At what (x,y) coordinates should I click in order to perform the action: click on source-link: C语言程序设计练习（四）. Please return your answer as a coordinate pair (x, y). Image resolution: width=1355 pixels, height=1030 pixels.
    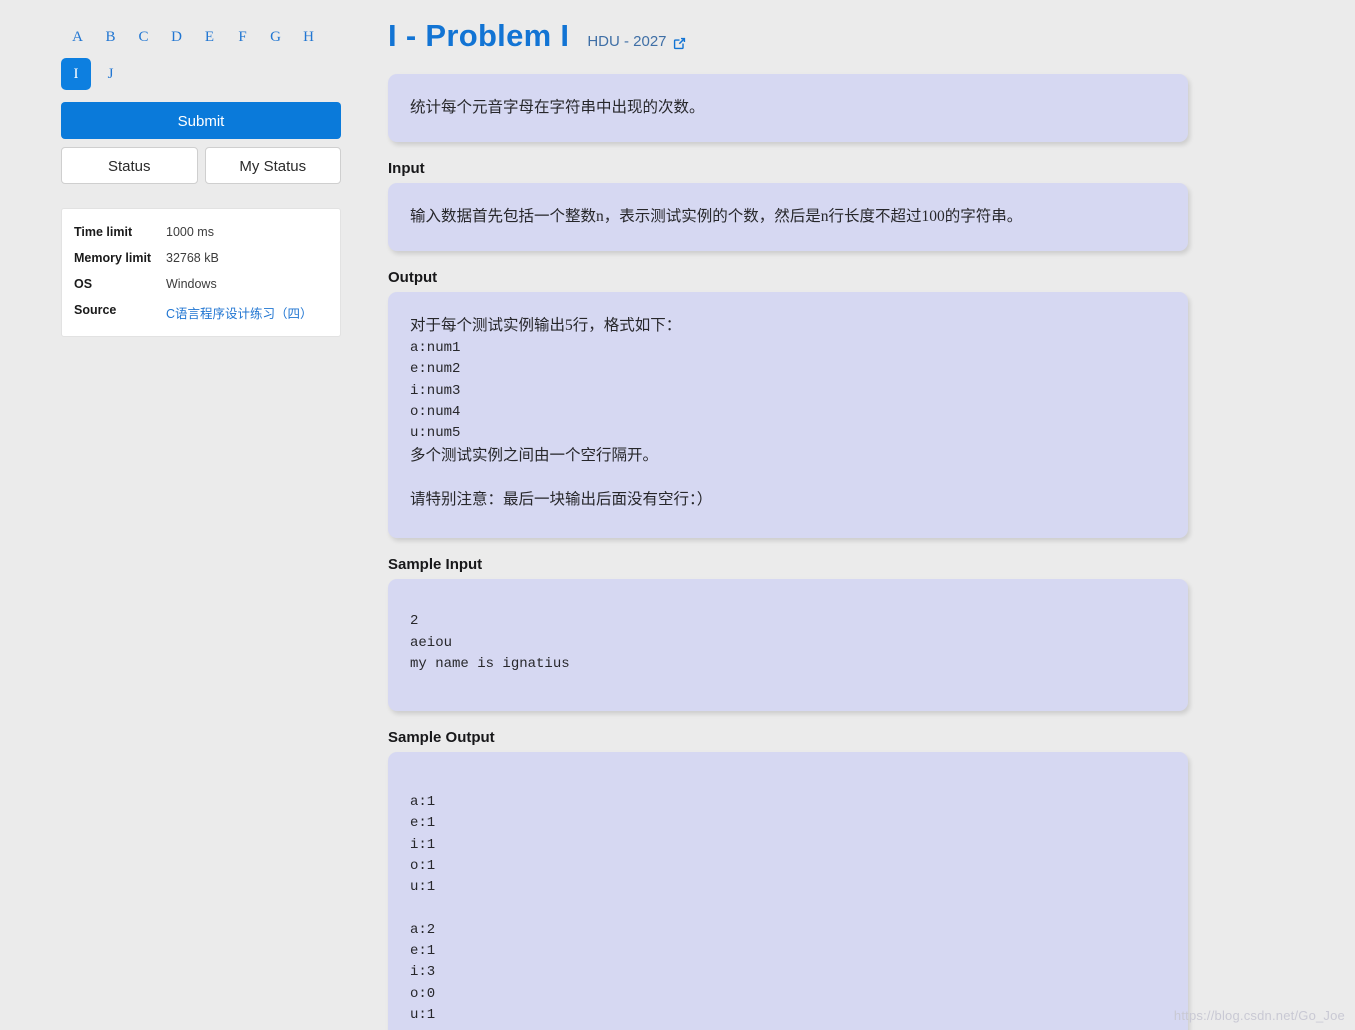
    Looking at the image, I should click on (239, 314).